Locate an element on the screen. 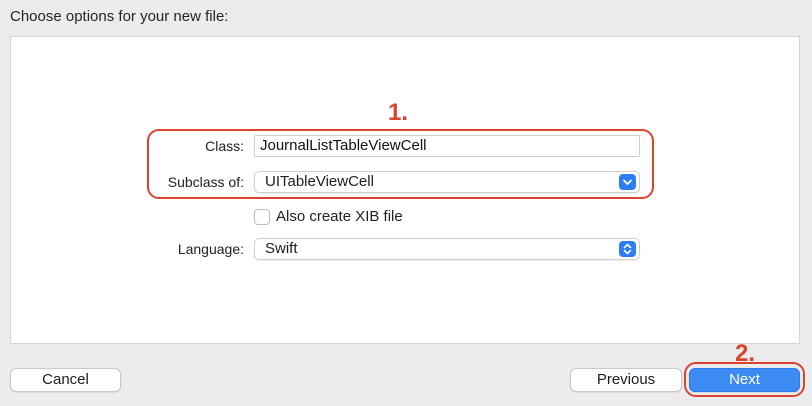  create-xib-label: Also create XIB file is located at coordinates (339, 216).